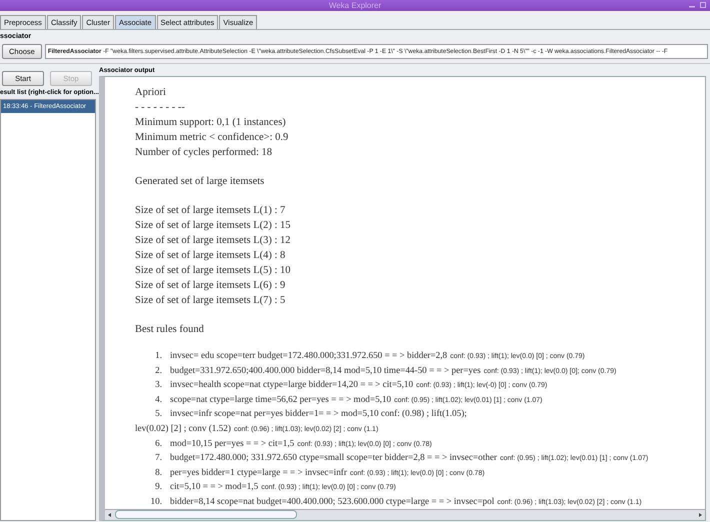 The width and height of the screenshot is (710, 522). What do you see at coordinates (213, 271) in the screenshot?
I see `output-line: Size of set of large itemsets L(5) : 10` at bounding box center [213, 271].